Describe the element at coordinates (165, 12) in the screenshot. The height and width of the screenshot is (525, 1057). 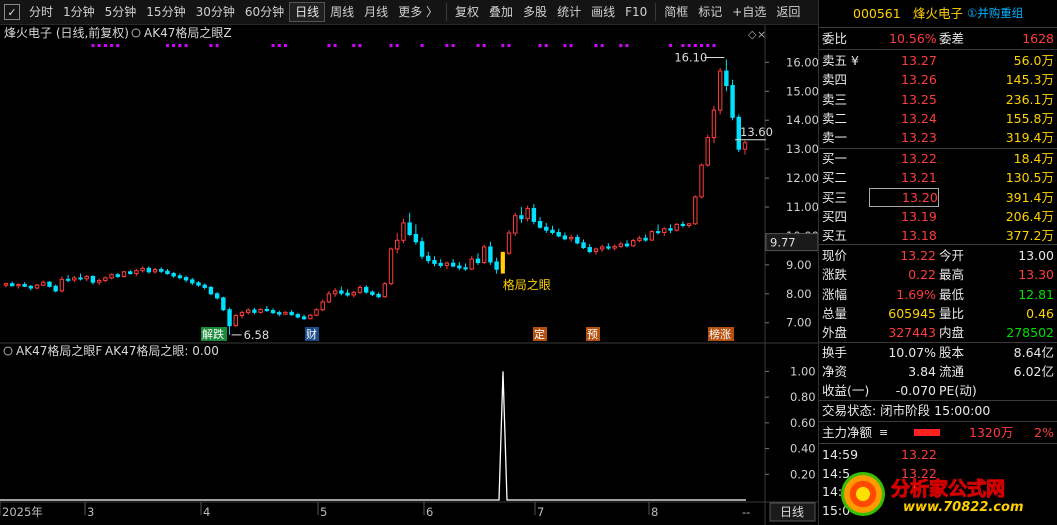
I see `toolbar-item-3: 15分钟` at that location.